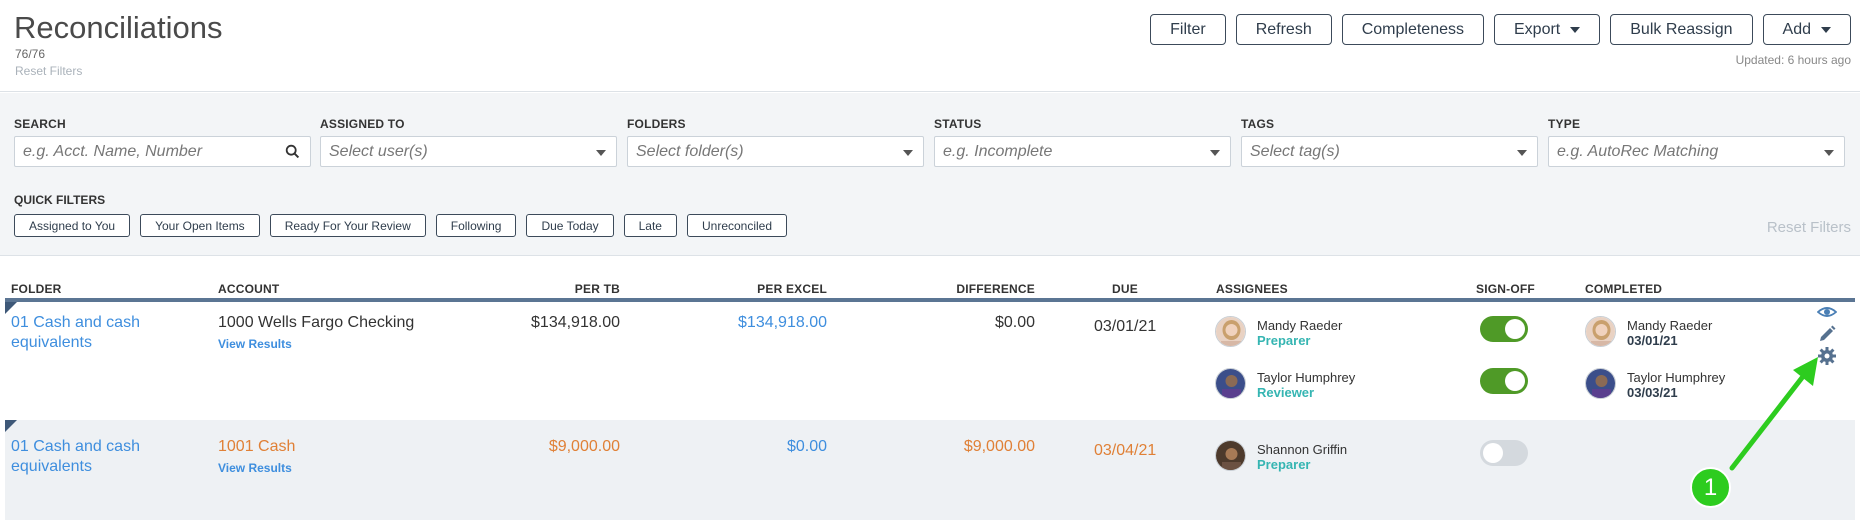  What do you see at coordinates (958, 124) in the screenshot?
I see `status-label: STATUS` at bounding box center [958, 124].